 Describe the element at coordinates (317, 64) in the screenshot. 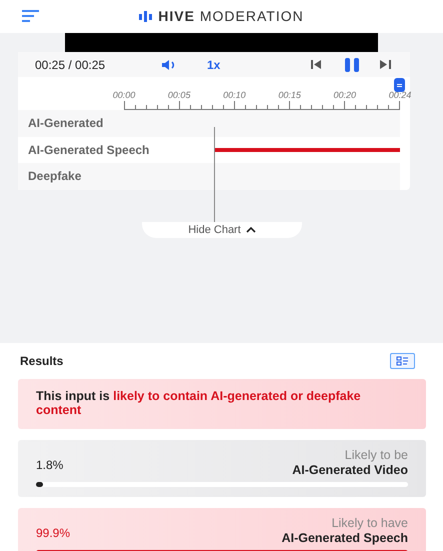

I see `skip-back-icon` at that location.